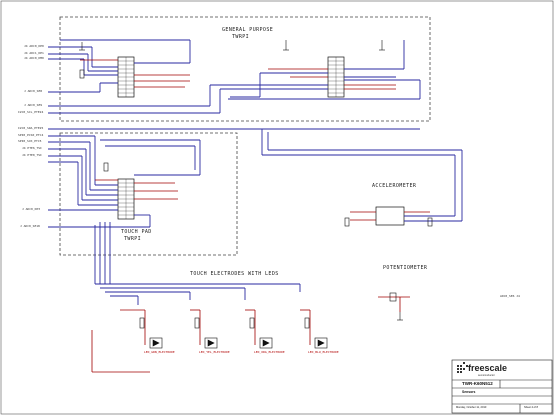 The width and height of the screenshot is (554, 415). Describe the element at coordinates (234, 274) in the screenshot. I see `touch-electrodes-title: TOUCH ELECTRODES WITH LEDS` at that location.